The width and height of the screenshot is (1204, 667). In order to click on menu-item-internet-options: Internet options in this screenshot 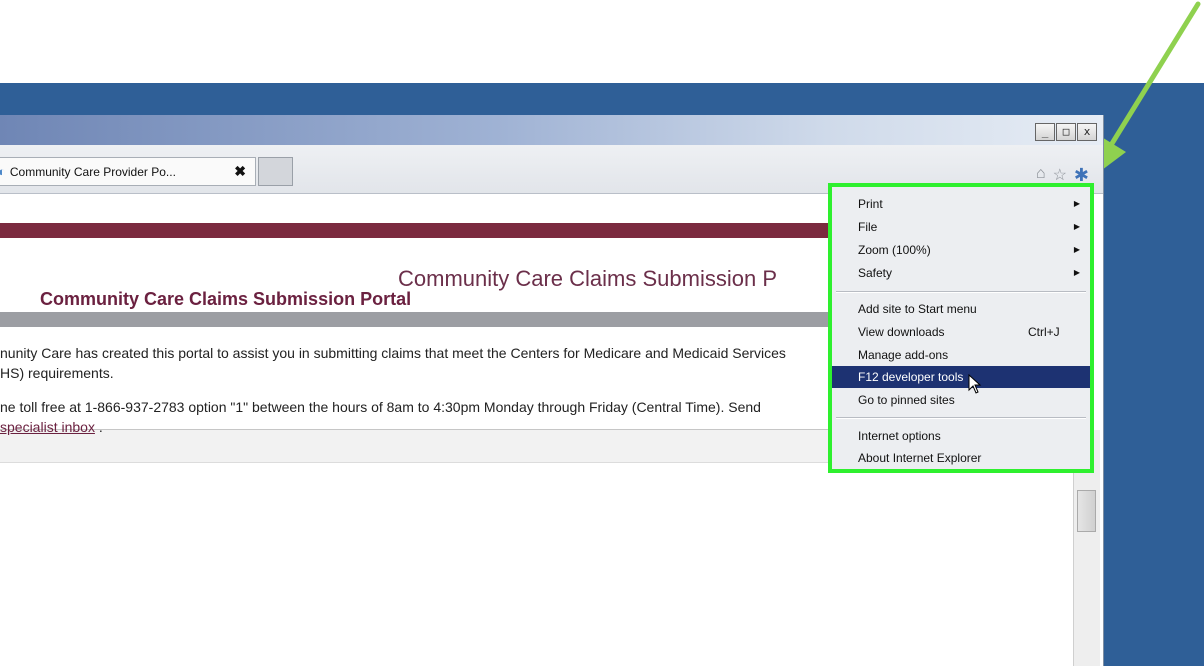, I will do `click(961, 436)`.